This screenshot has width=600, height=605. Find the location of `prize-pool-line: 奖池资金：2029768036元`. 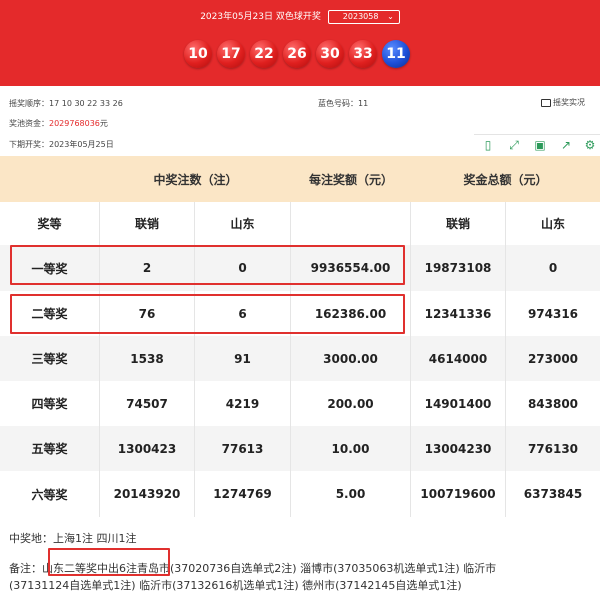

prize-pool-line: 奖池资金：2029768036元 is located at coordinates (58, 124).